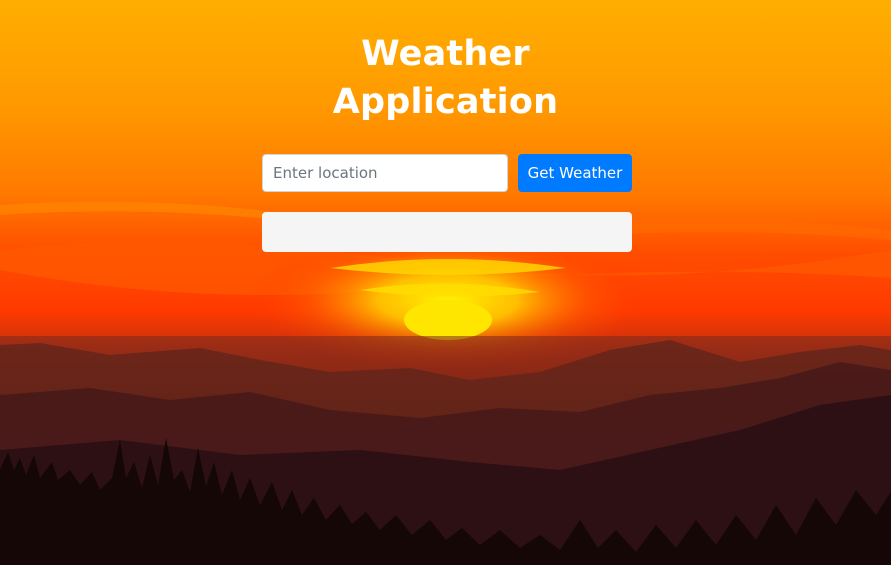  I want to click on location-input, so click(385, 173).